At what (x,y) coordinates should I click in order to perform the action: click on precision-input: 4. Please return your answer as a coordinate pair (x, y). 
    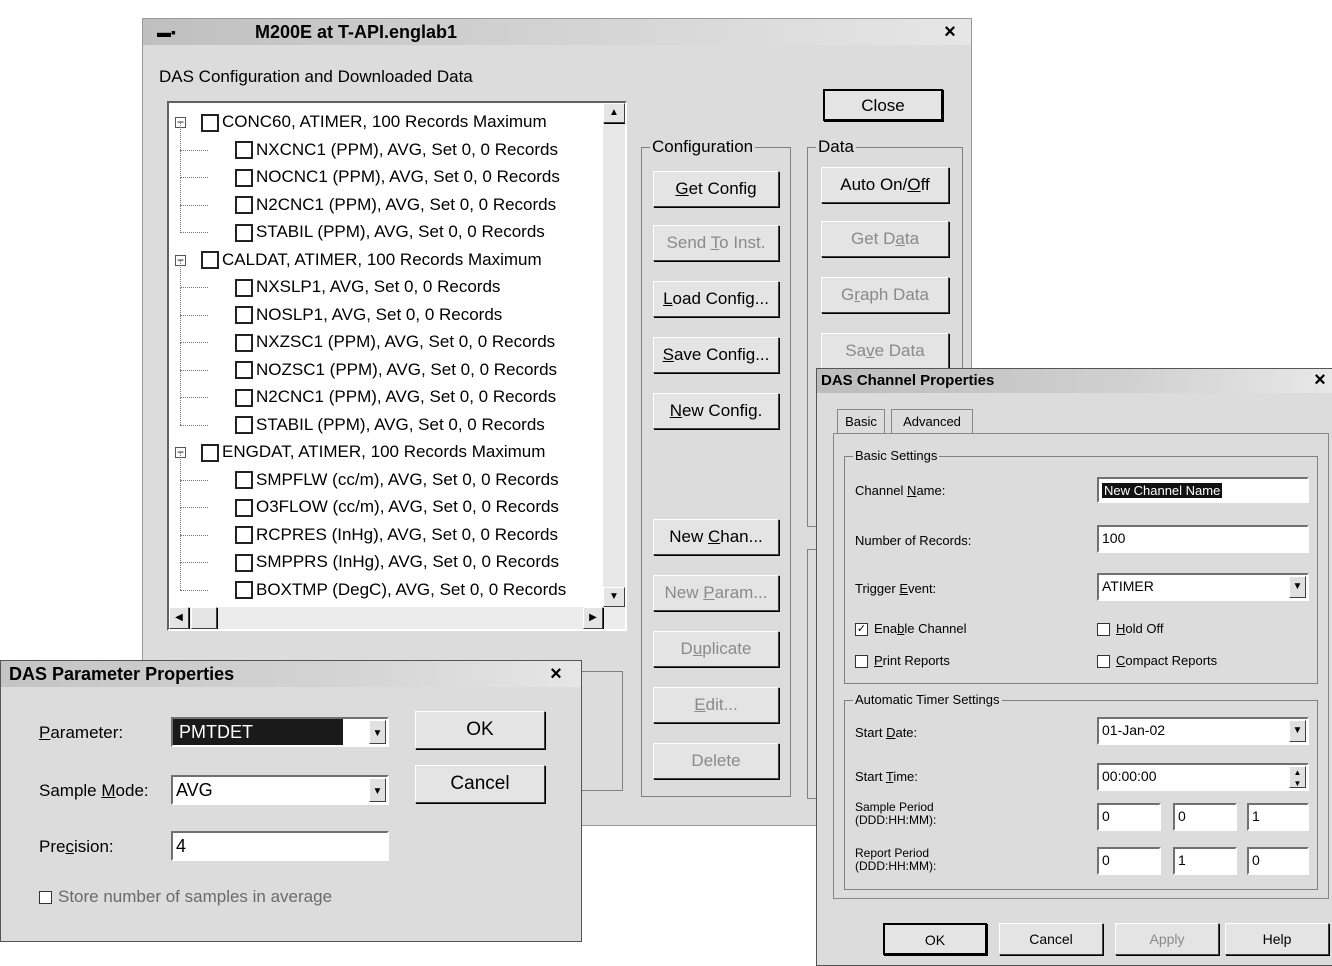
    Looking at the image, I should click on (280, 846).